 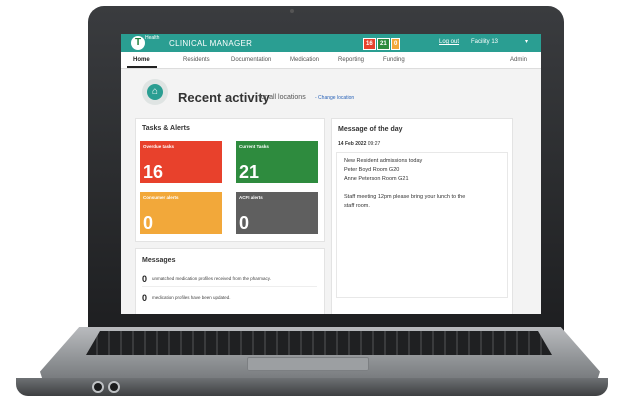 I want to click on motd-datetime: 14 Feb 2022 09:27, so click(x=359, y=144).